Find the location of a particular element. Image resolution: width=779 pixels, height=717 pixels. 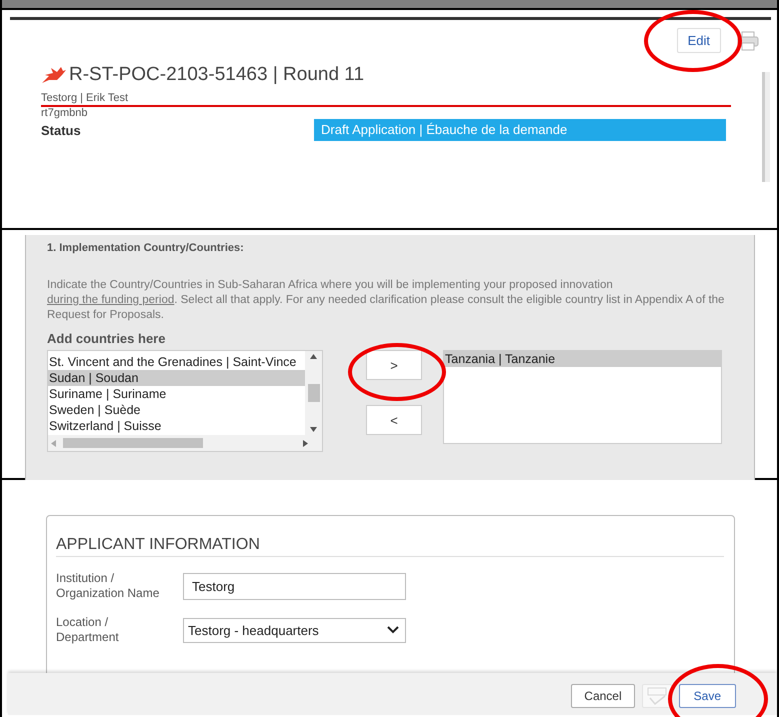

funding-period-link: during the funding period is located at coordinates (110, 300).